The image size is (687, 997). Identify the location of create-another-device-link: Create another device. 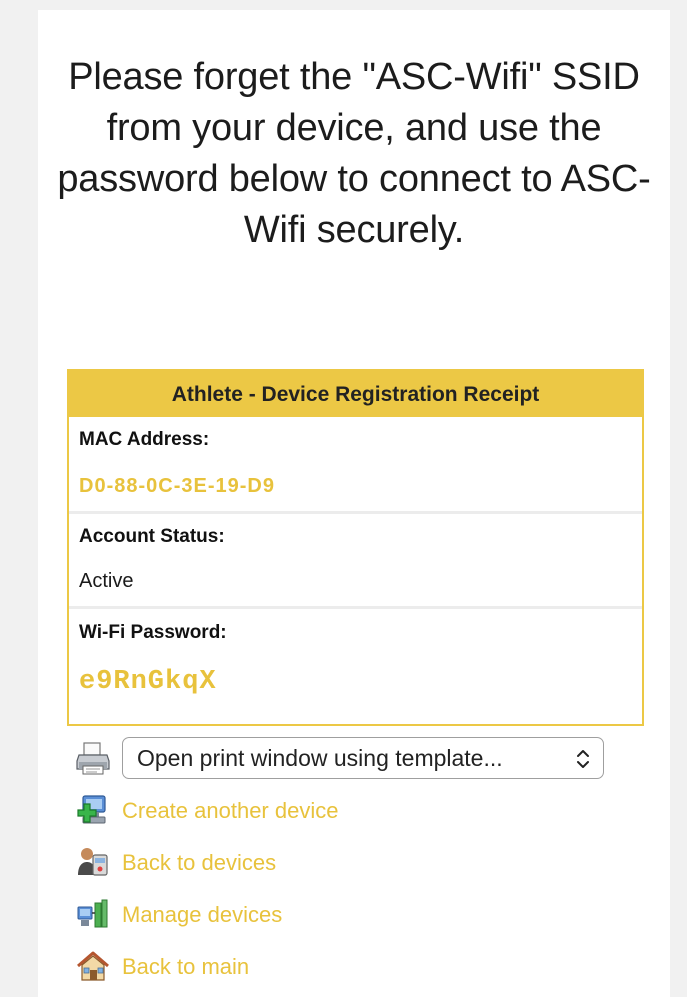
(230, 811).